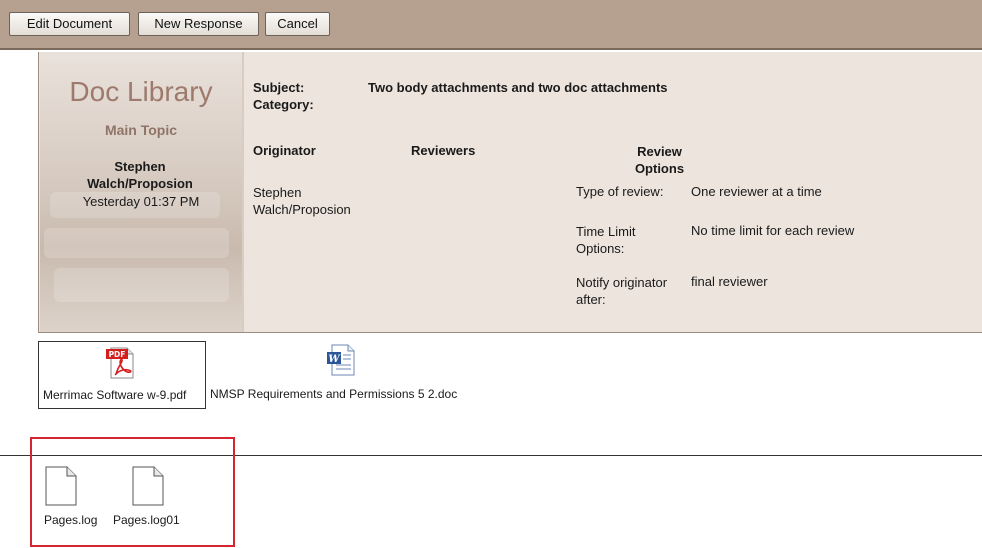 The image size is (982, 548). Describe the element at coordinates (243, 192) in the screenshot. I see `banner-divider` at that location.